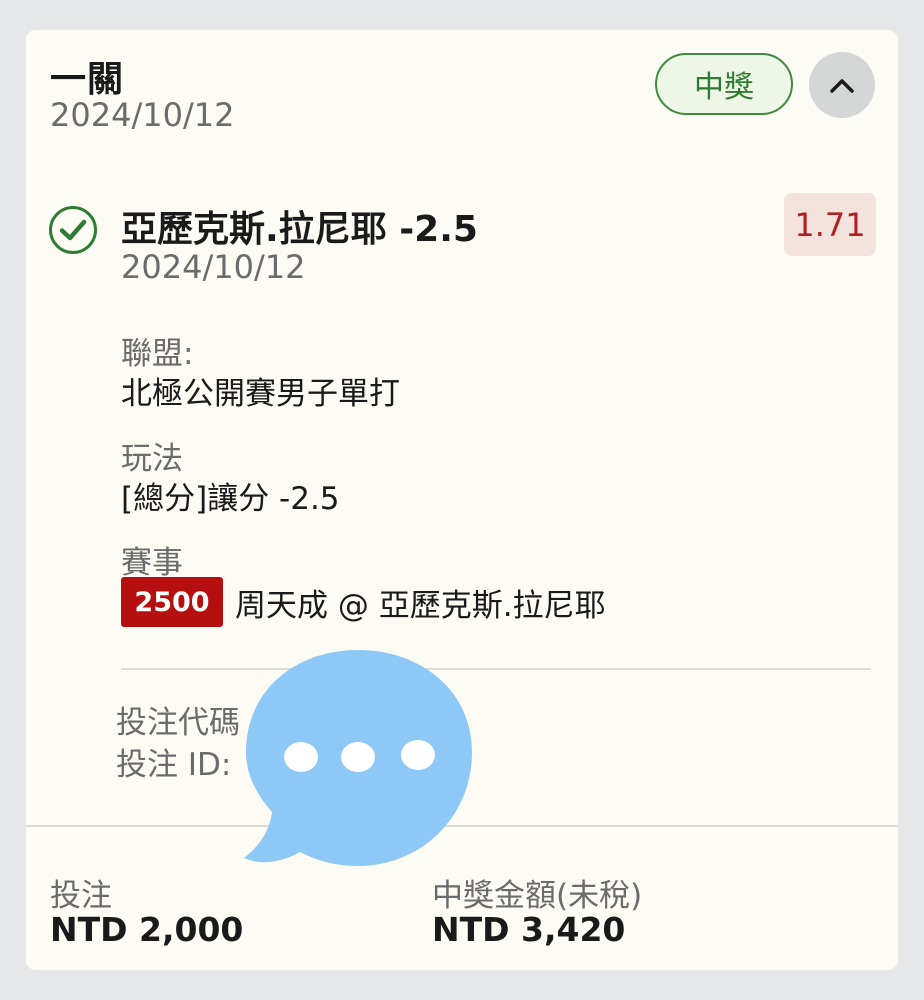 The image size is (924, 1000). Describe the element at coordinates (420, 605) in the screenshot. I see `event-name: 周天成 @ 亞歷克斯.拉尼耶` at that location.